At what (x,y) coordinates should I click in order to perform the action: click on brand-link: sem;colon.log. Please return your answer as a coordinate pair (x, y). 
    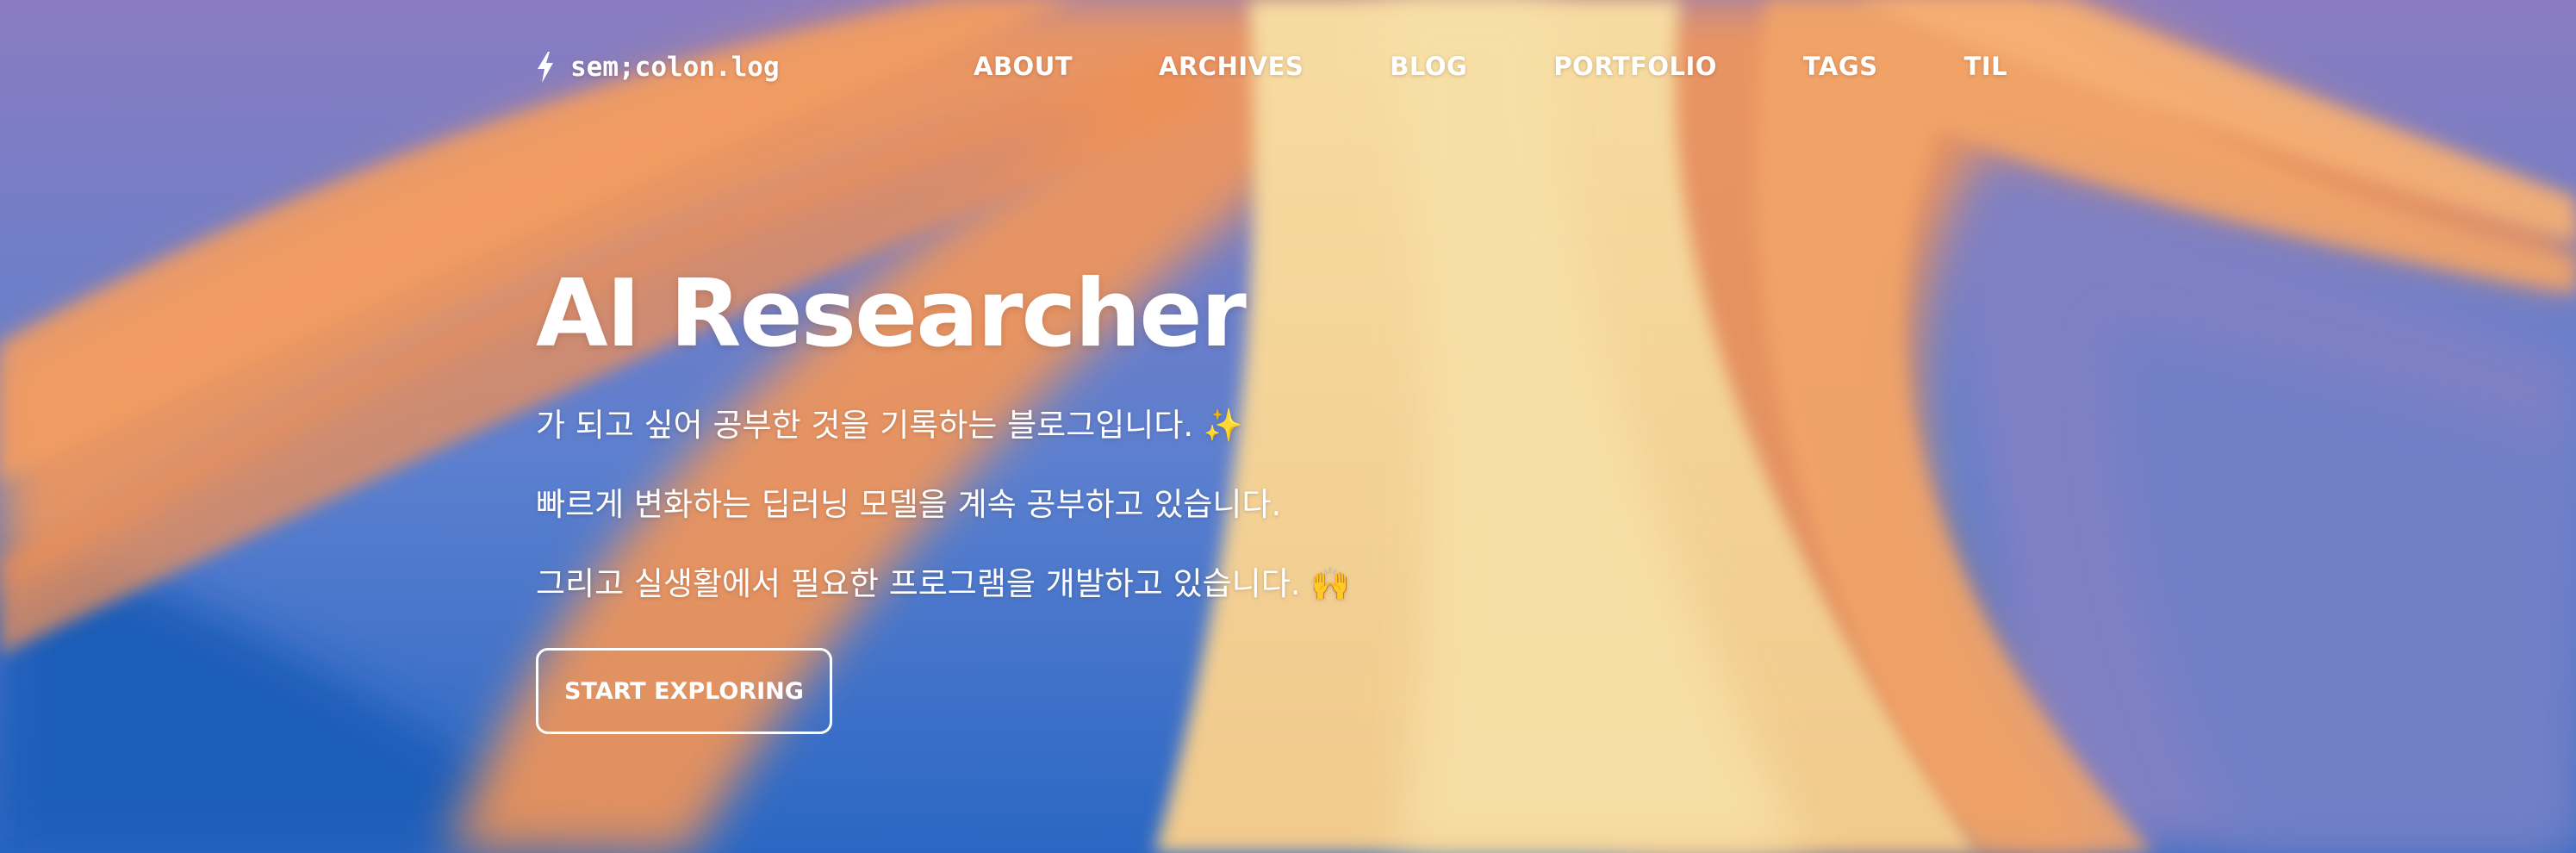
    Looking at the image, I should click on (658, 67).